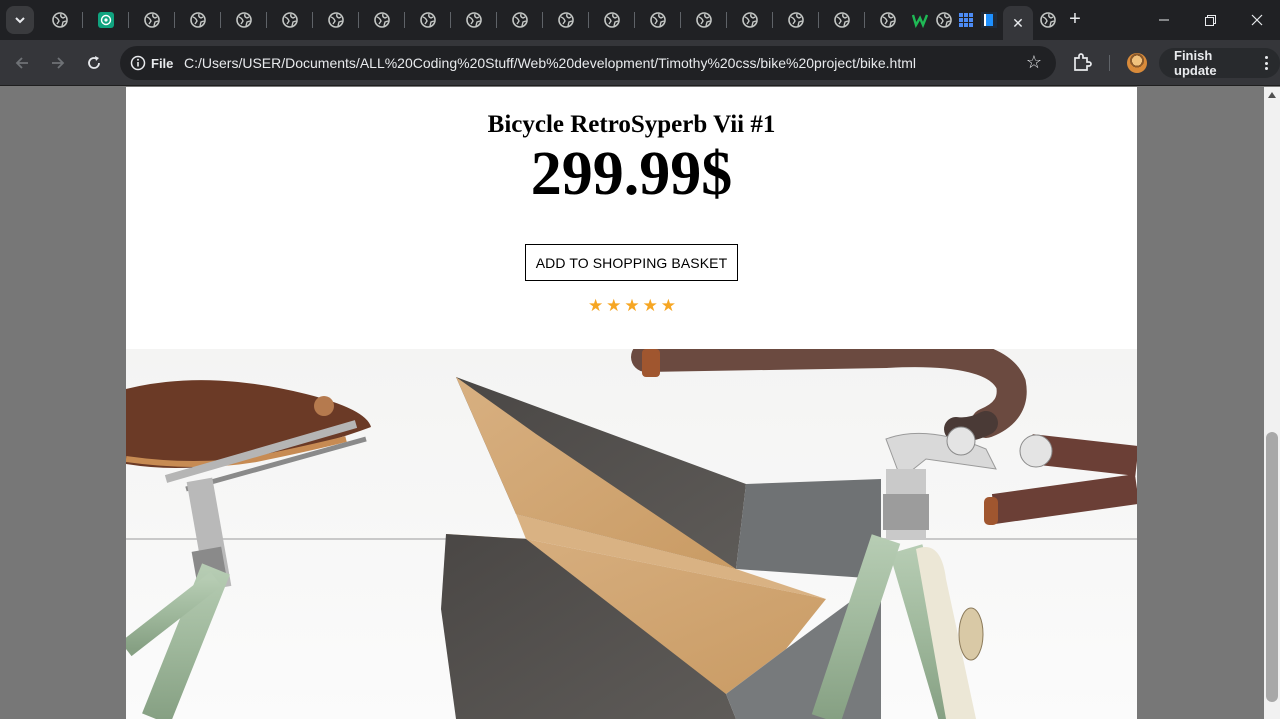 Image resolution: width=1280 pixels, height=719 pixels. I want to click on reload-icon, so click(94, 62).